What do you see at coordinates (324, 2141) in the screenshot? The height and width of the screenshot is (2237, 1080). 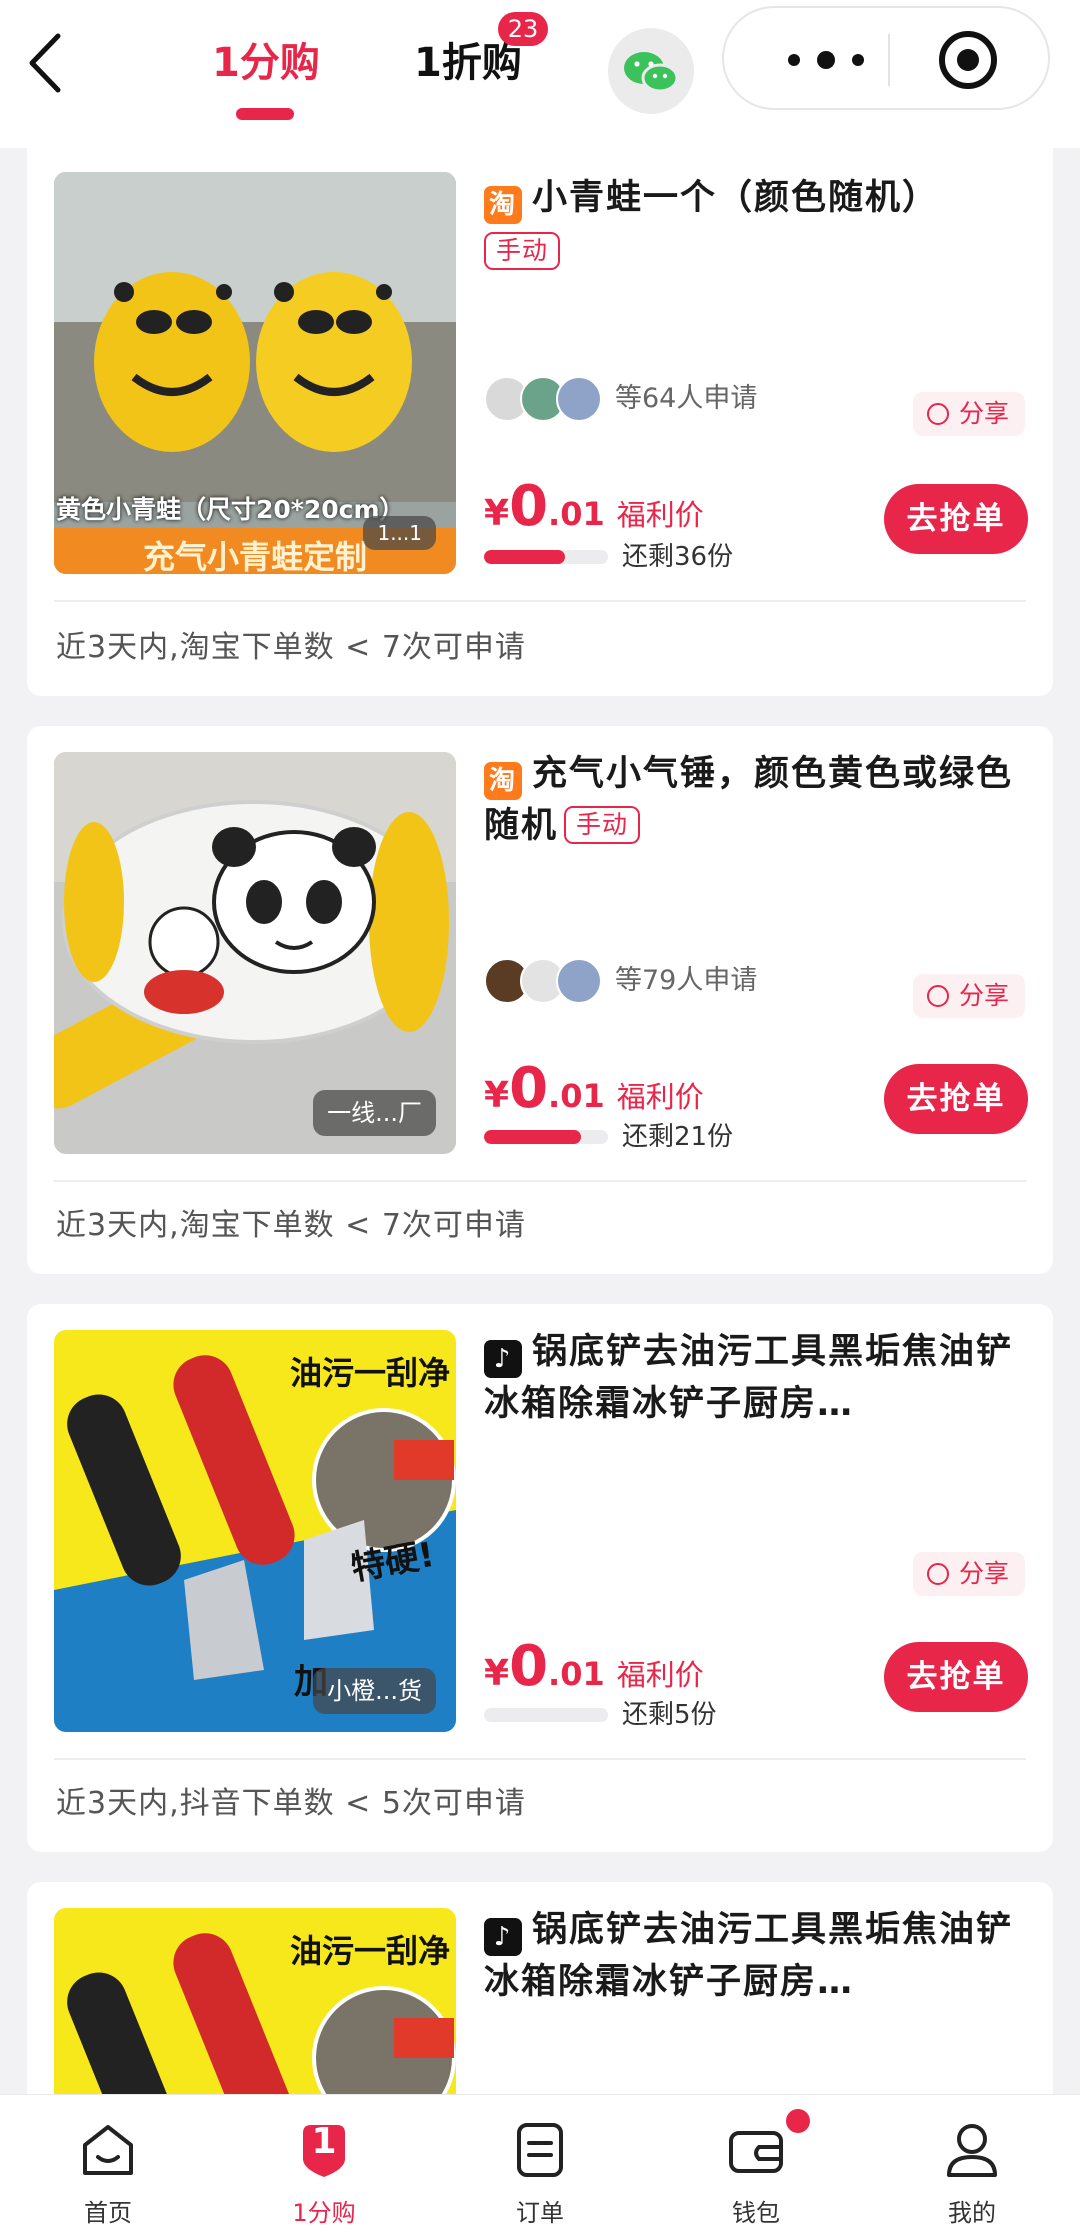 I see `one-cent-icon-text: 1` at bounding box center [324, 2141].